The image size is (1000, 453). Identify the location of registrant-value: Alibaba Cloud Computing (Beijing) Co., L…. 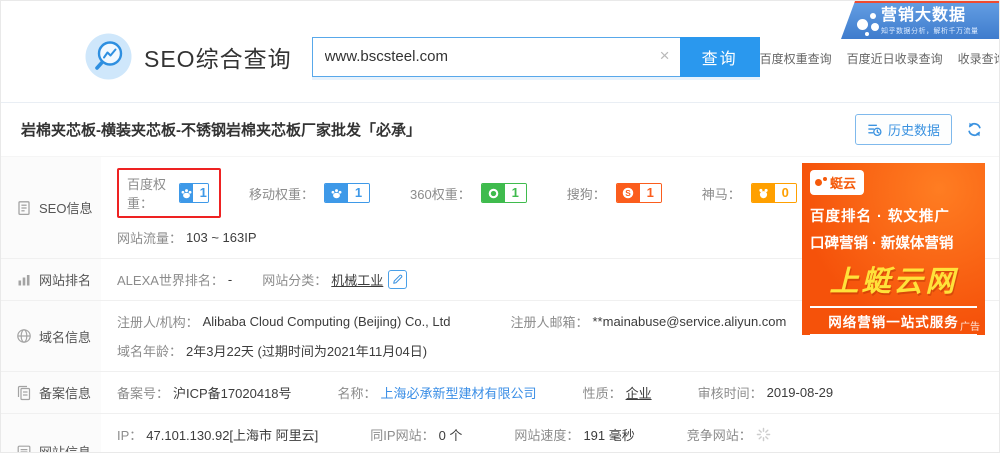
(326, 321).